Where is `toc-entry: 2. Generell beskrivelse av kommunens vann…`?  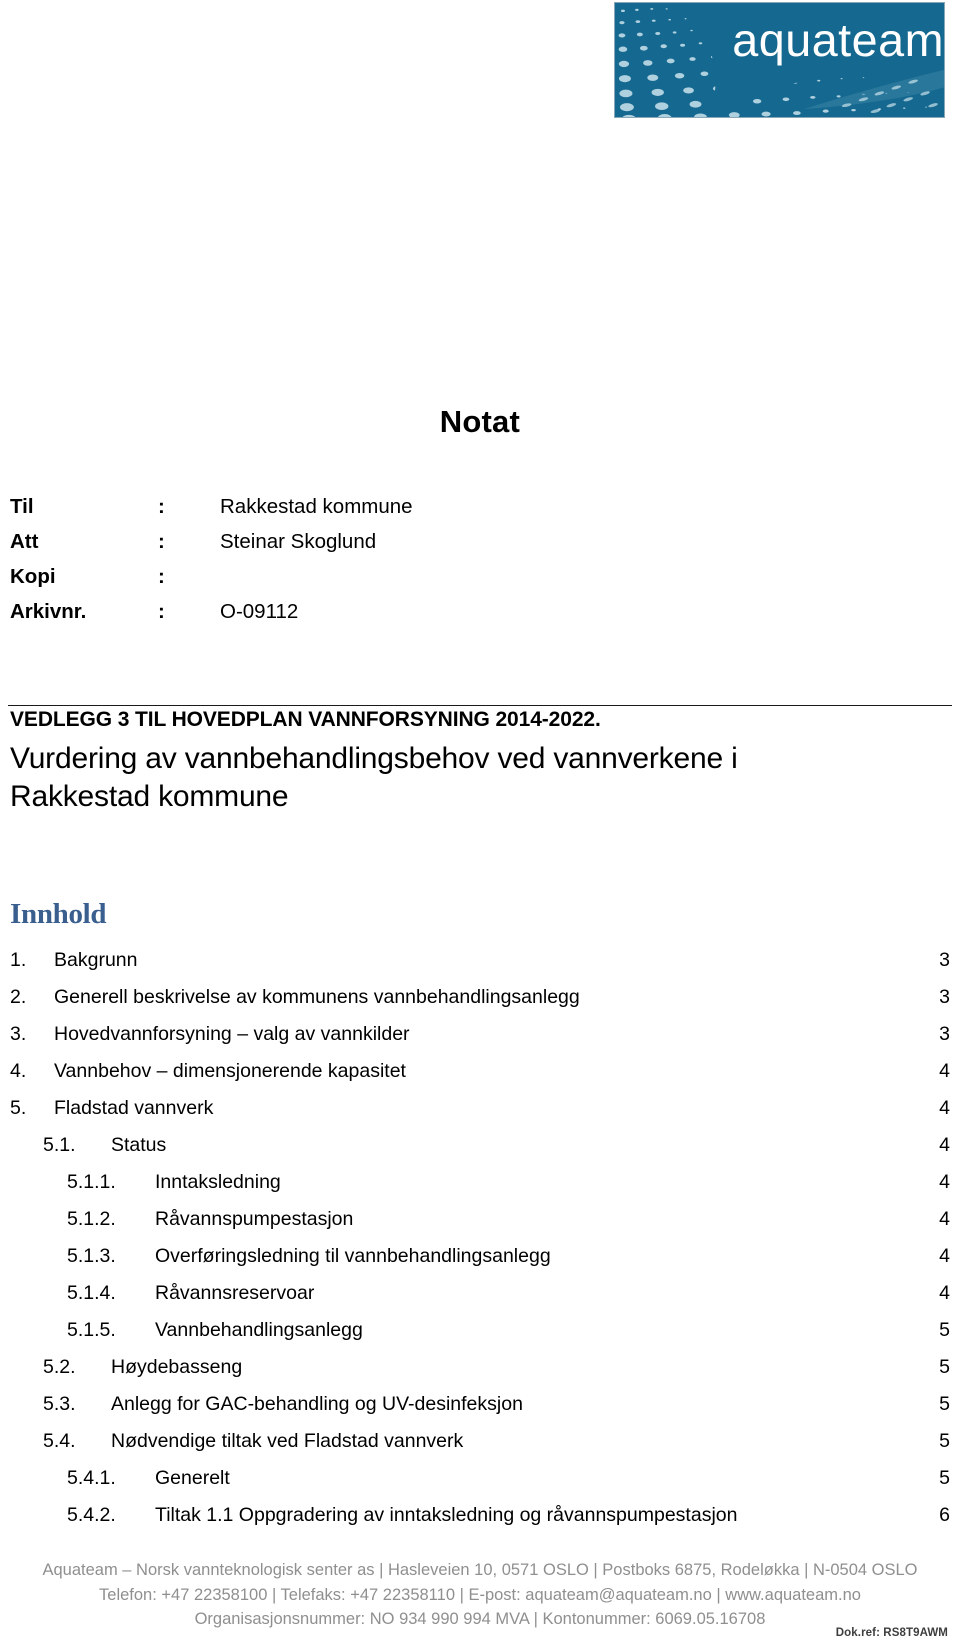
toc-entry: 2. Generell beskrivelse av kommunens vann… is located at coordinates (480, 997).